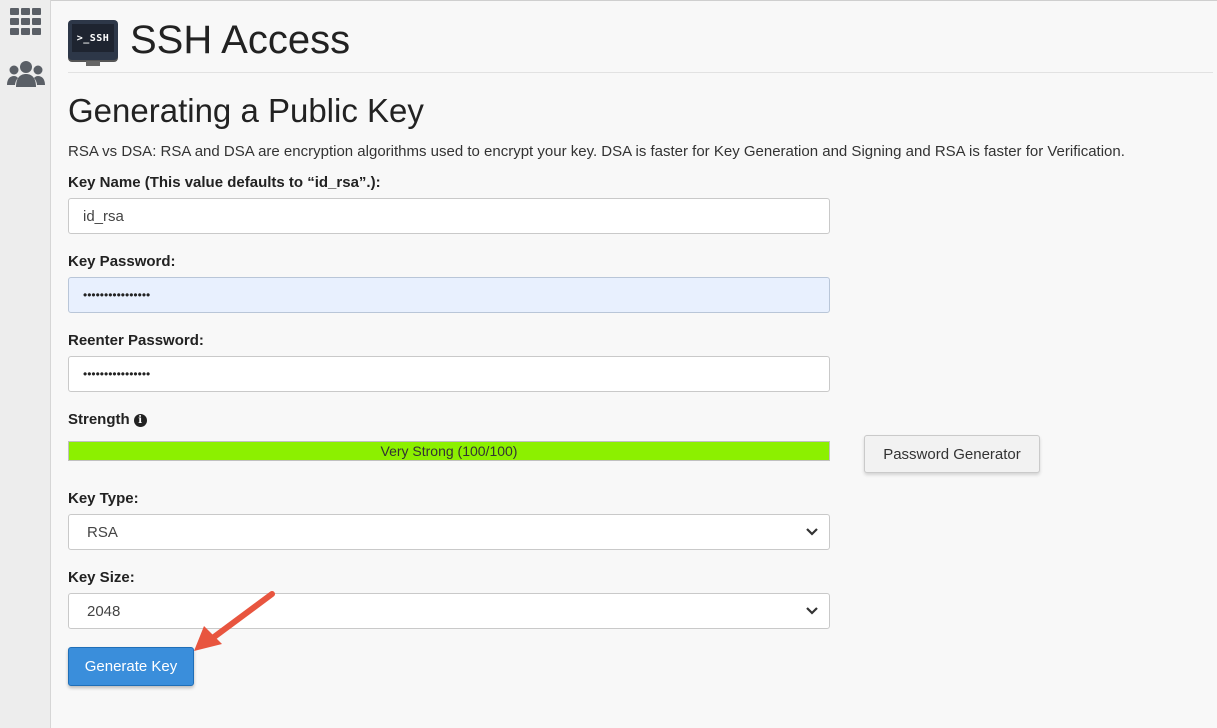 This screenshot has height=728, width=1217. I want to click on reenter-password-label: Reenter Password:, so click(136, 340).